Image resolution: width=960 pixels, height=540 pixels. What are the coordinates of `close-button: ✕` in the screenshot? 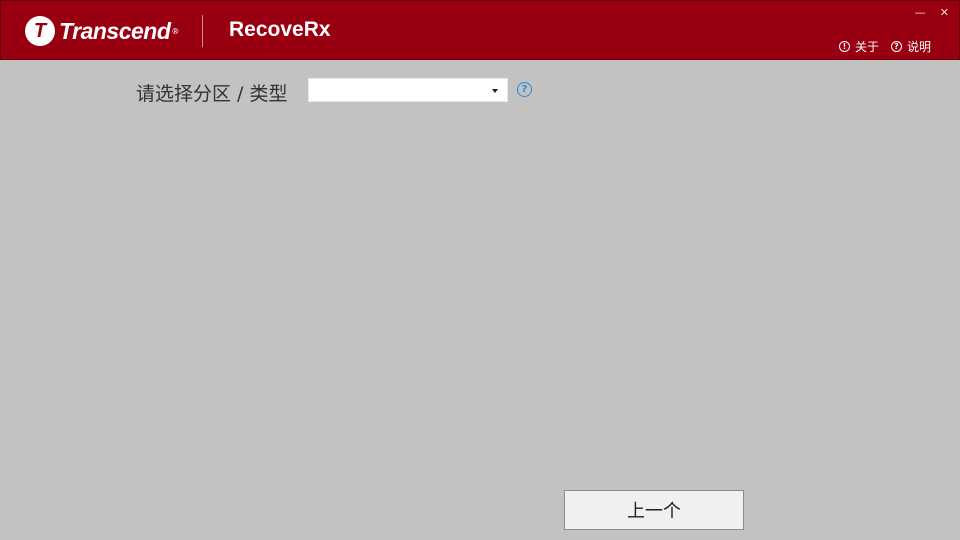 It's located at (944, 13).